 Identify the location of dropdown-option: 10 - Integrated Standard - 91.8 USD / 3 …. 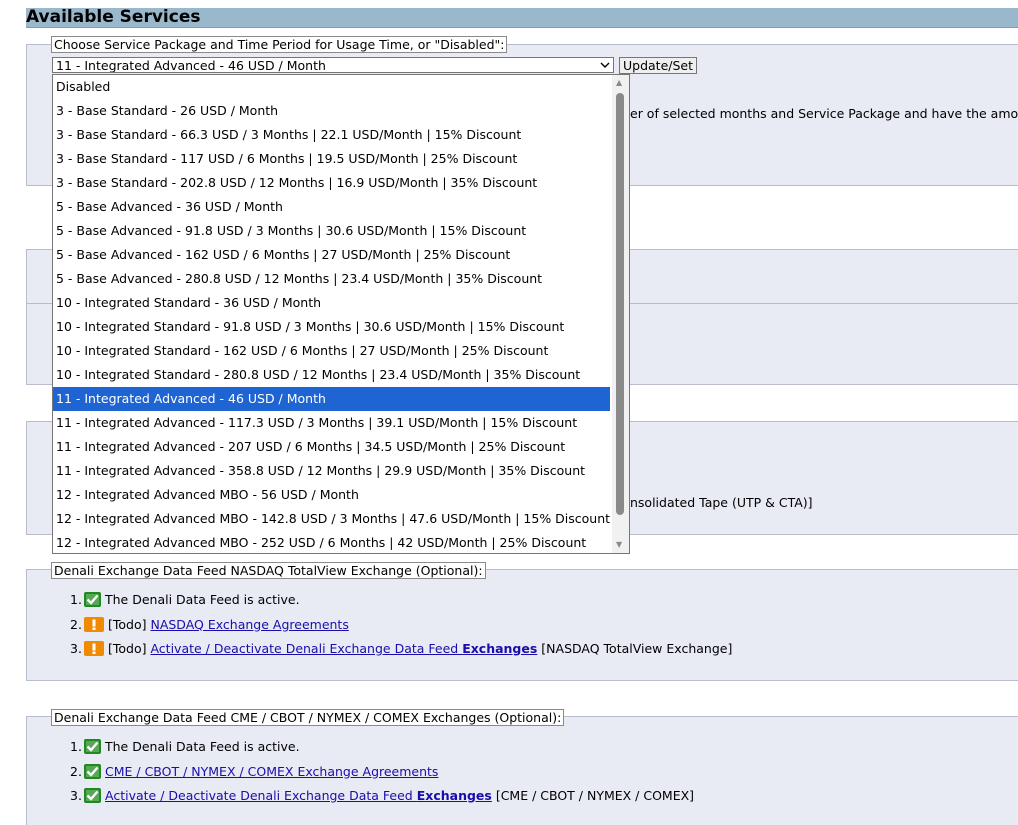
(331, 327).